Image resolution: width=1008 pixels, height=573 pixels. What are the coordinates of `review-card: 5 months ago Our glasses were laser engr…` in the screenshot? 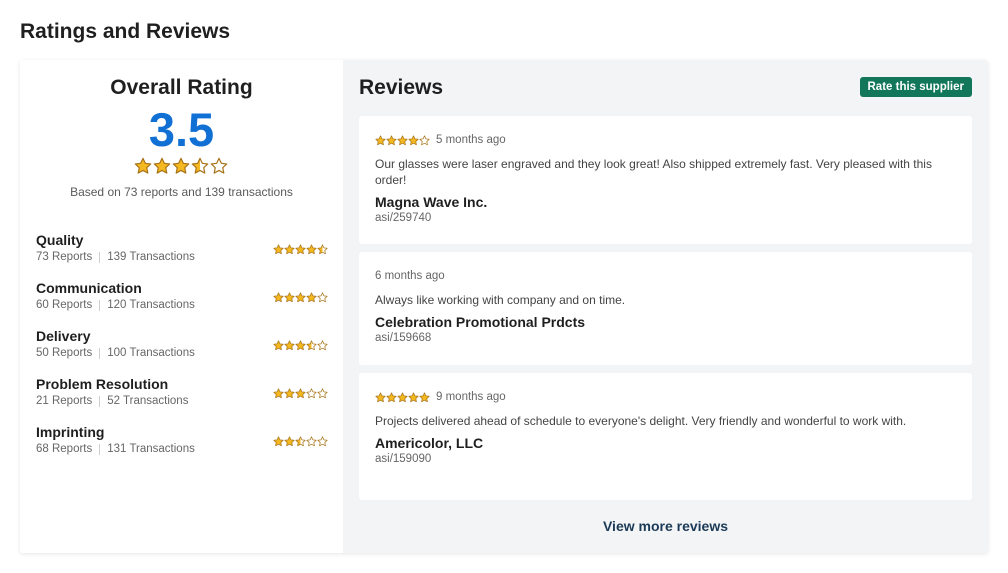 It's located at (665, 180).